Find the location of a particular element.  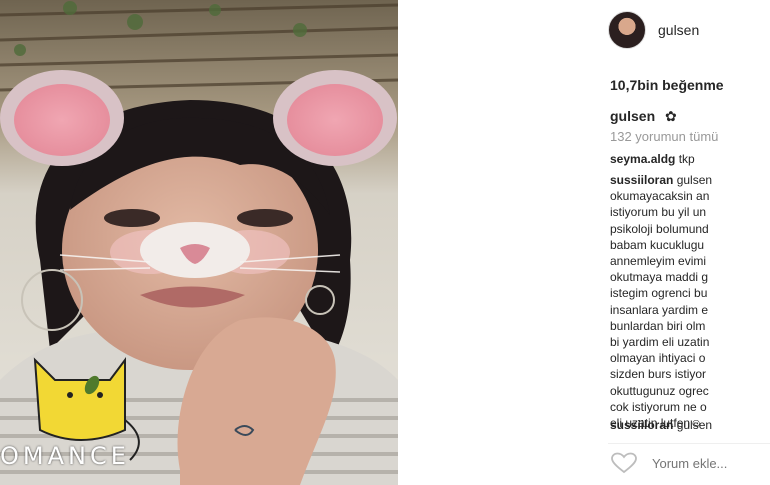

mouse-ear-right is located at coordinates (335, 118).